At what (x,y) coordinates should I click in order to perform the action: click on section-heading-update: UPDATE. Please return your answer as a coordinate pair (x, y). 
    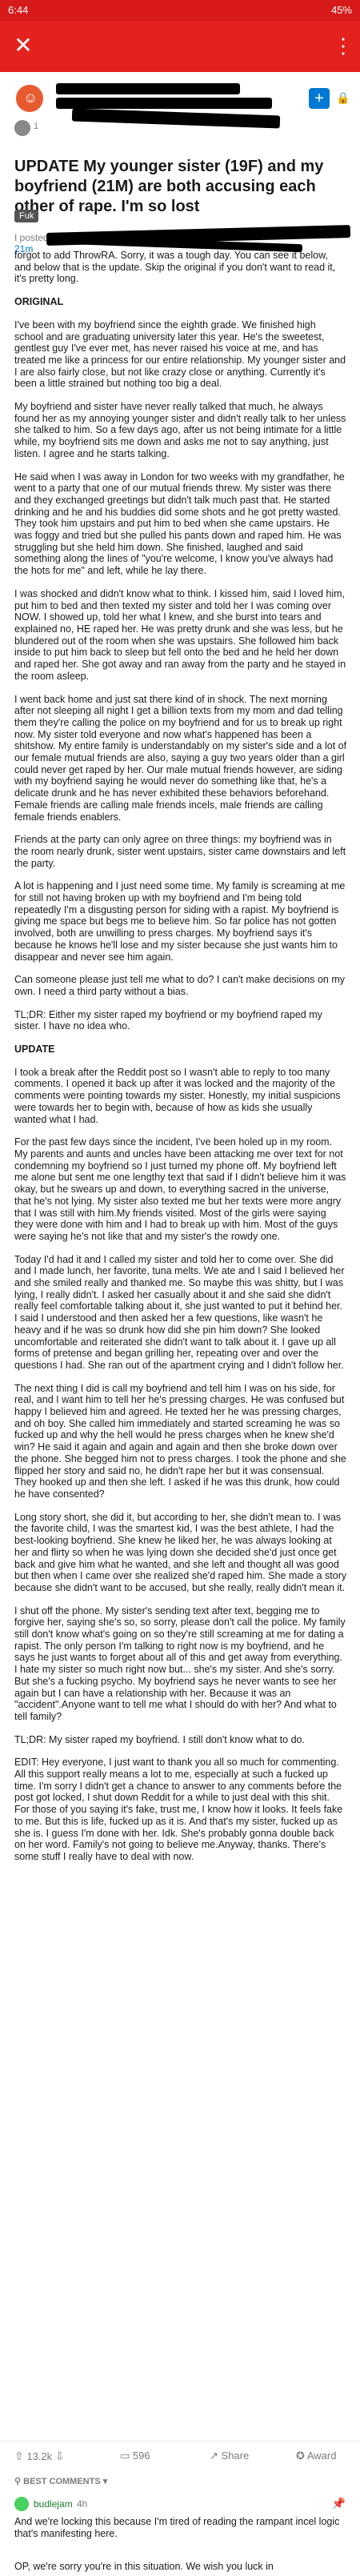
    Looking at the image, I should click on (34, 1050).